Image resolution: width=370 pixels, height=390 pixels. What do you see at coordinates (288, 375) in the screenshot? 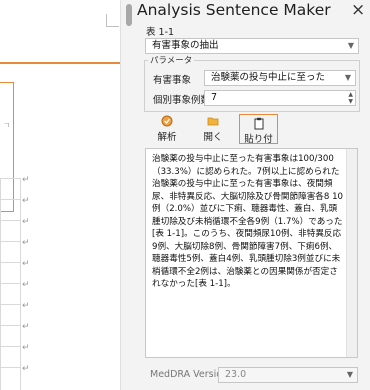
I see `meddra-select: 23.0 ▼` at bounding box center [288, 375].